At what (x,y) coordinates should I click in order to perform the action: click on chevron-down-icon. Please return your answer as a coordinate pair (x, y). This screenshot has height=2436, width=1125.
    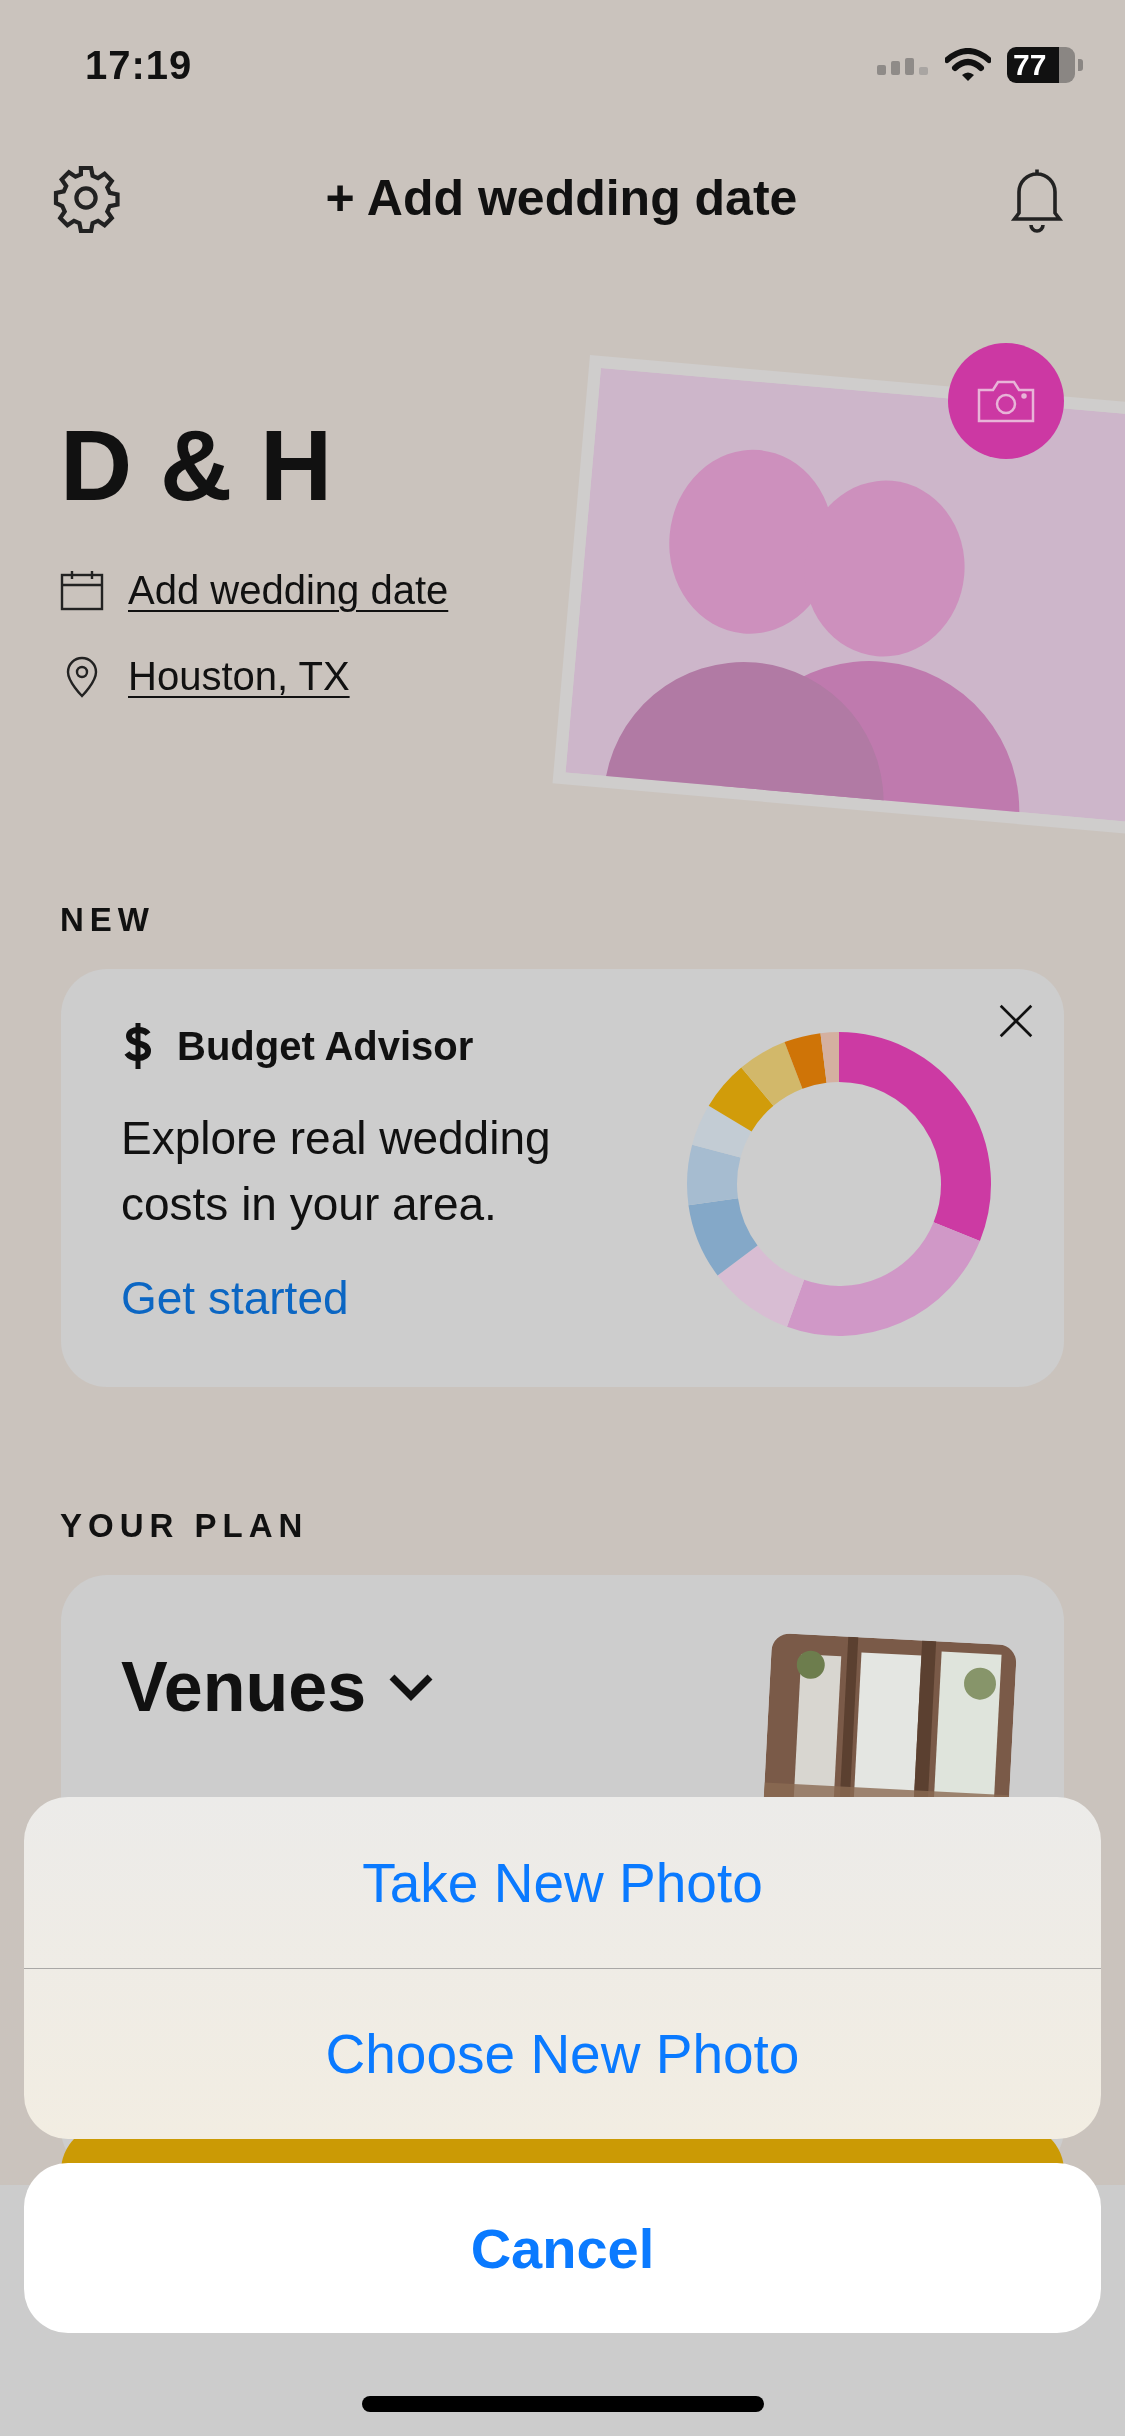
    Looking at the image, I should click on (411, 1687).